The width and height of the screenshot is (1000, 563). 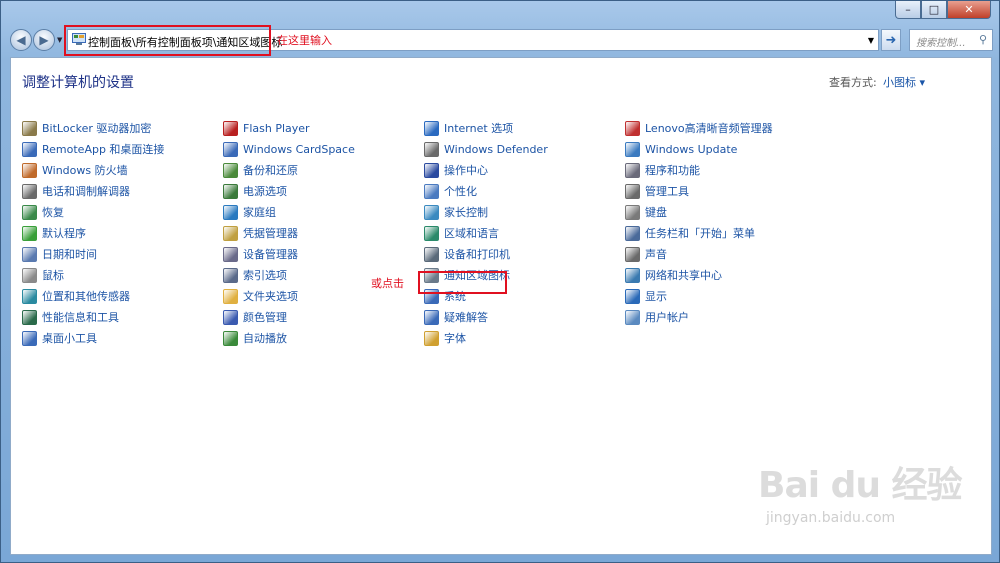 I want to click on back-button: ◀, so click(x=21, y=40).